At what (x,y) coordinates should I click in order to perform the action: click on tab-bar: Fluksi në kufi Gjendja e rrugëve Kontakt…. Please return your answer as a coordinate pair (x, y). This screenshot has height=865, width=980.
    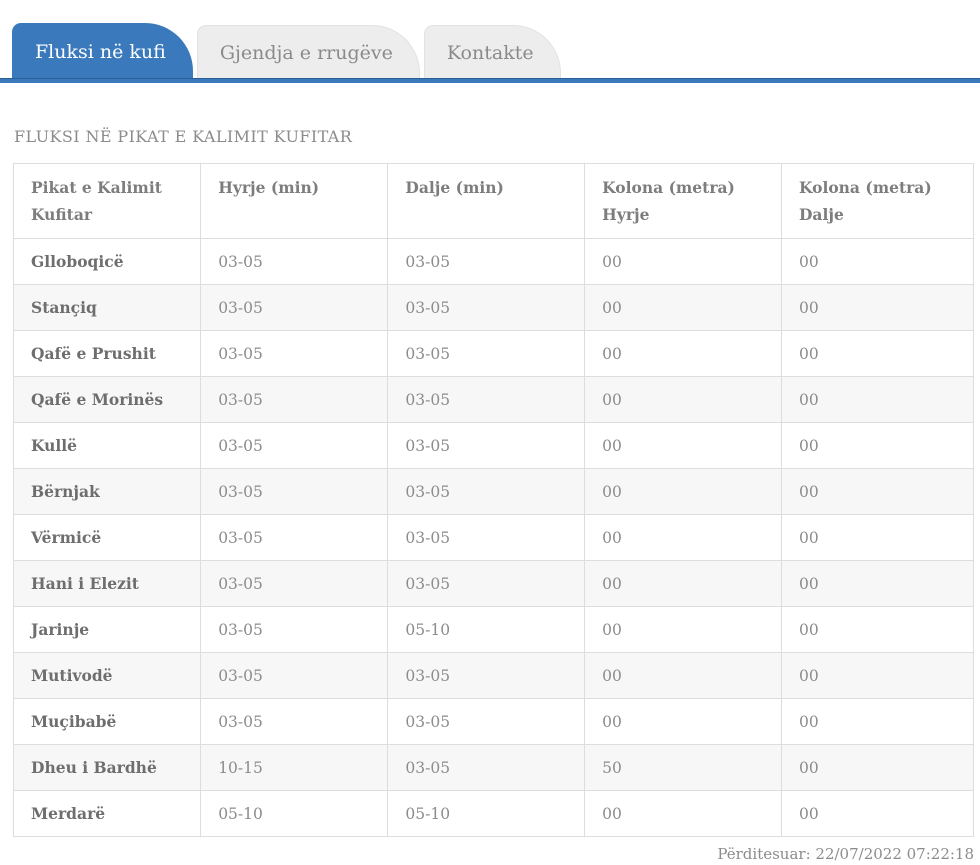
    Looking at the image, I should click on (490, 50).